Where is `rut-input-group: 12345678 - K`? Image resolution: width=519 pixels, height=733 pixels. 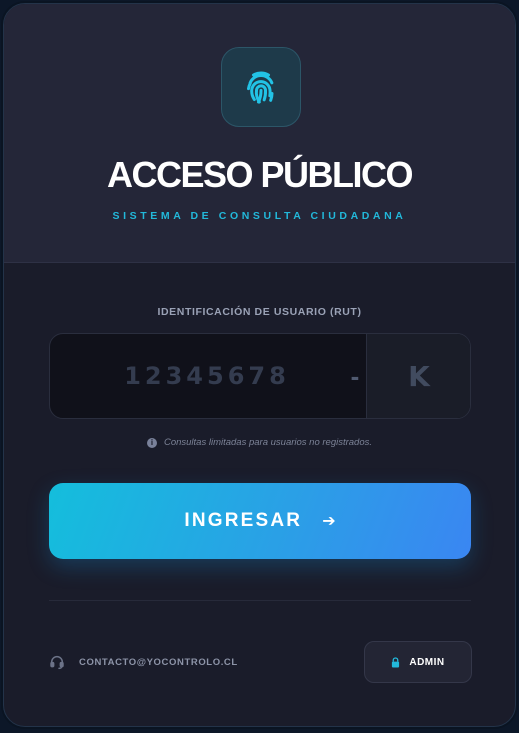 rut-input-group: 12345678 - K is located at coordinates (260, 376).